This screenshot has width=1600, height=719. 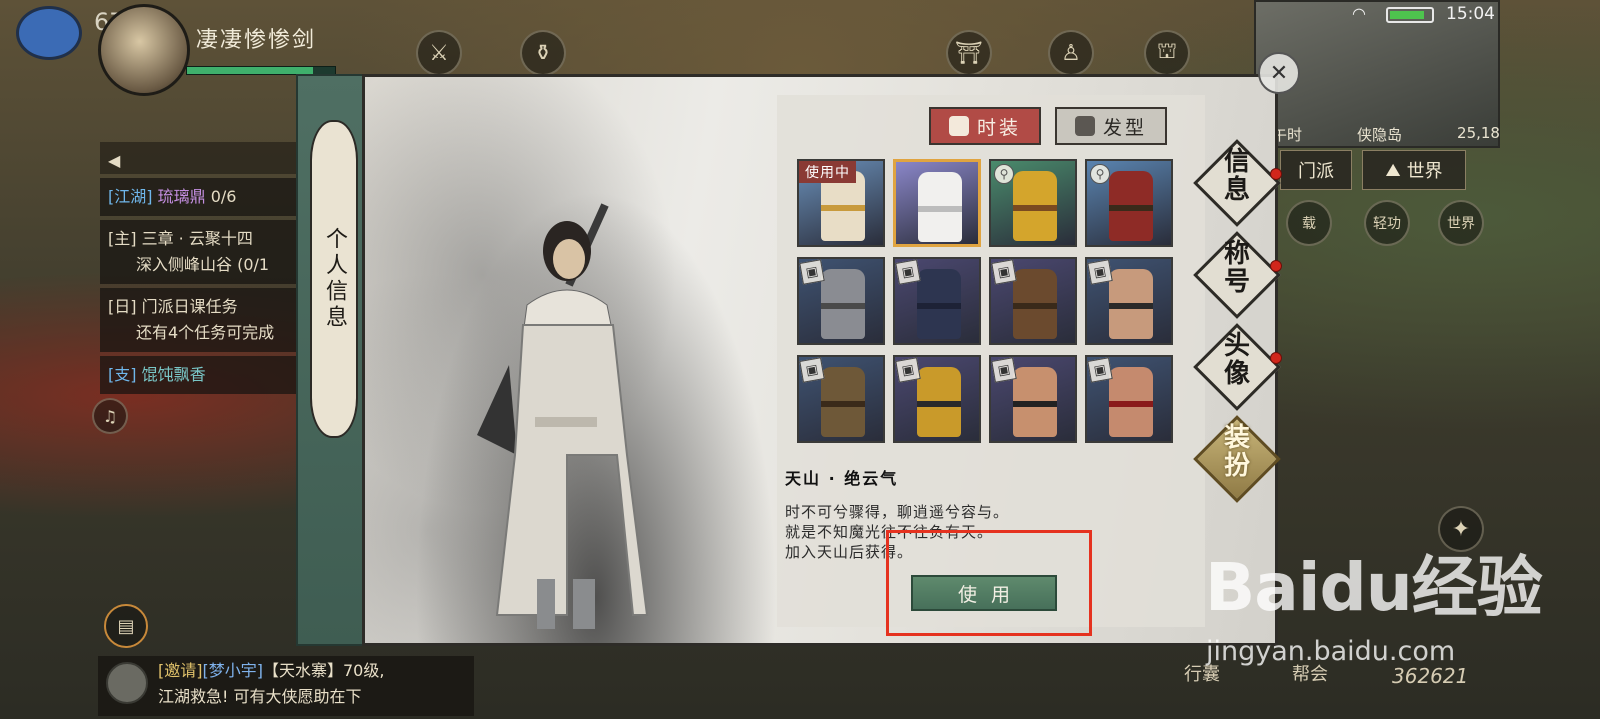 I want to click on menu-info: 信息, so click(x=1237, y=176).